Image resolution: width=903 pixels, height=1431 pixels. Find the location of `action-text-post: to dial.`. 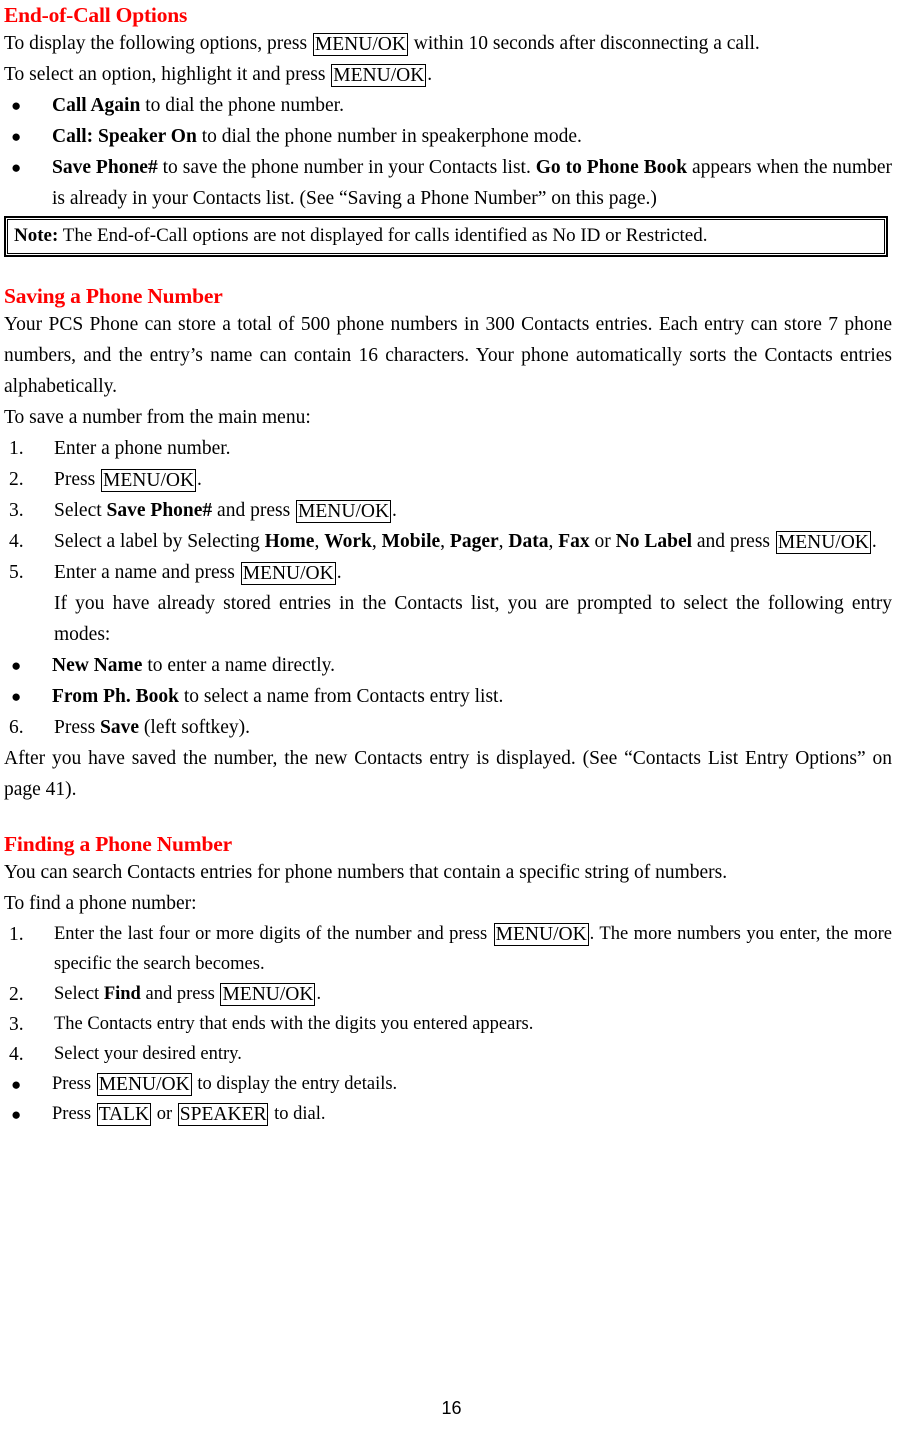

action-text-post: to dial. is located at coordinates (297, 1114).